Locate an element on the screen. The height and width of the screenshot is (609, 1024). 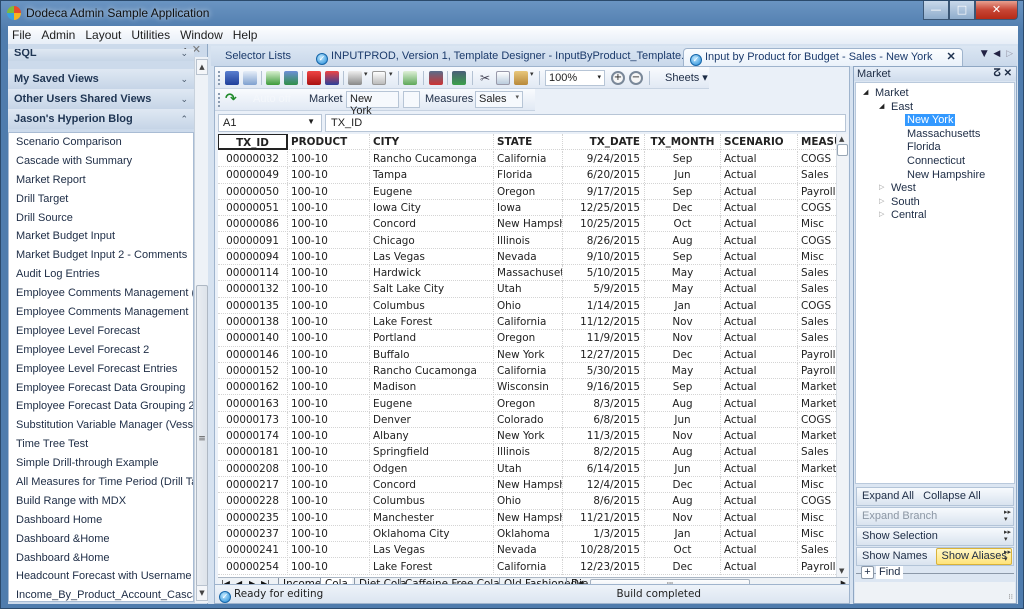
menu-file: File is located at coordinates (22, 35).